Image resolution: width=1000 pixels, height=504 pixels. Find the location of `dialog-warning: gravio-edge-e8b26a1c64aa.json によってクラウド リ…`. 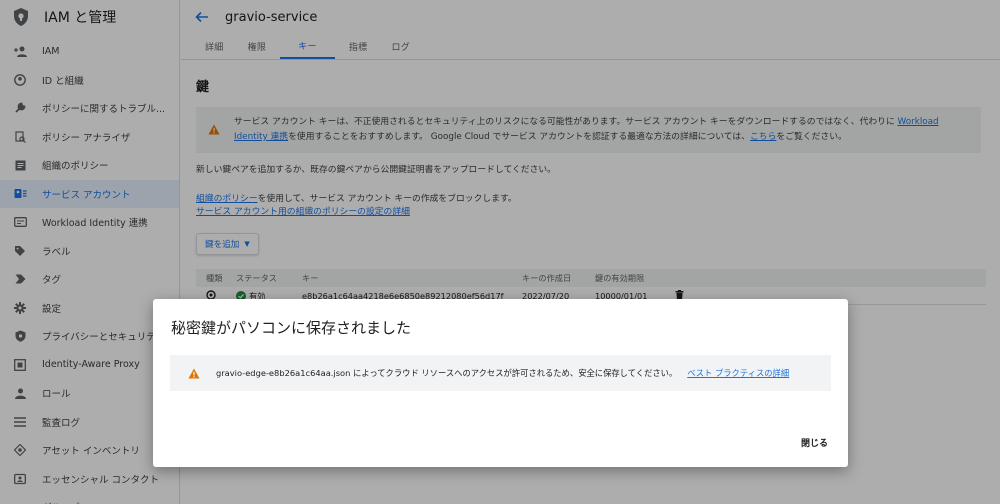

dialog-warning: gravio-edge-e8b26a1c64aa.json によってクラウド リ… is located at coordinates (500, 373).